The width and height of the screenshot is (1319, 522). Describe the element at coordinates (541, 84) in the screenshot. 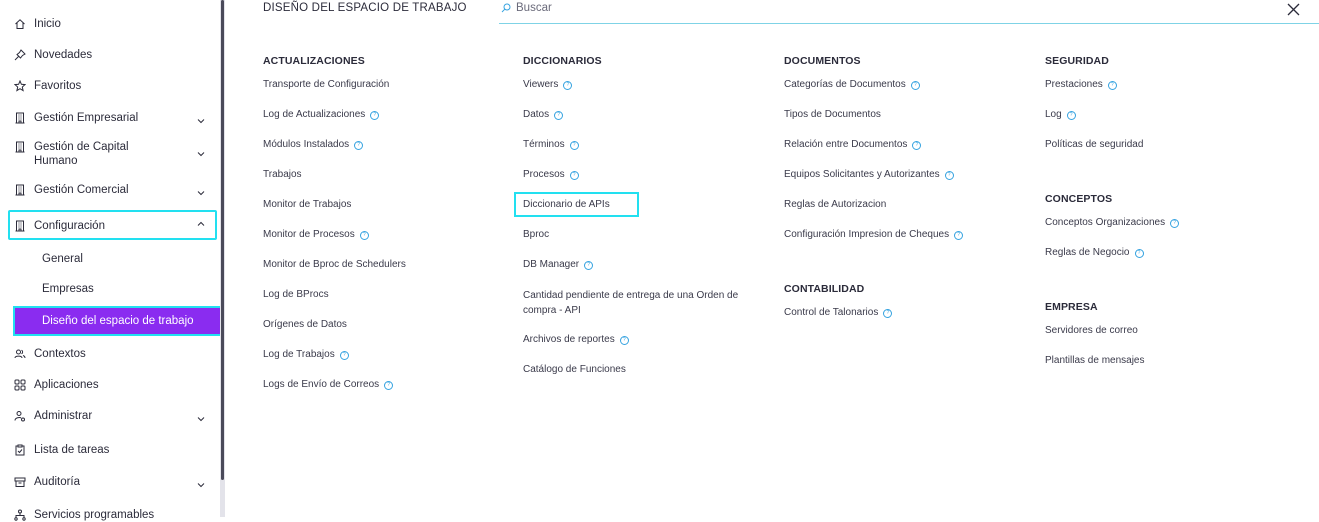

I see `menu-link-label: Viewers` at that location.